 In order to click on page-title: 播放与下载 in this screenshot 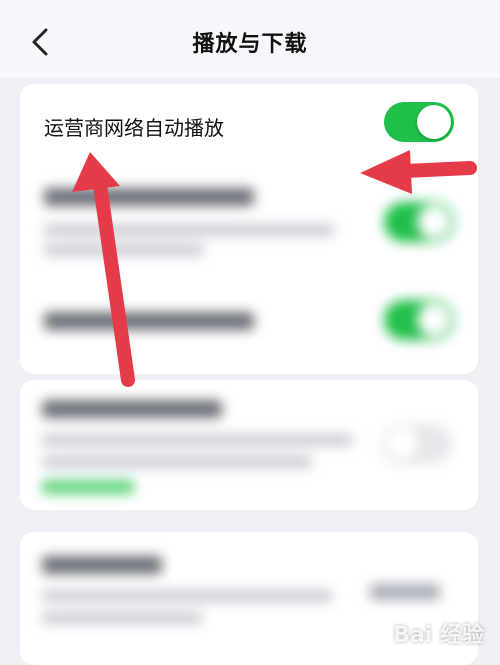, I will do `click(250, 44)`.